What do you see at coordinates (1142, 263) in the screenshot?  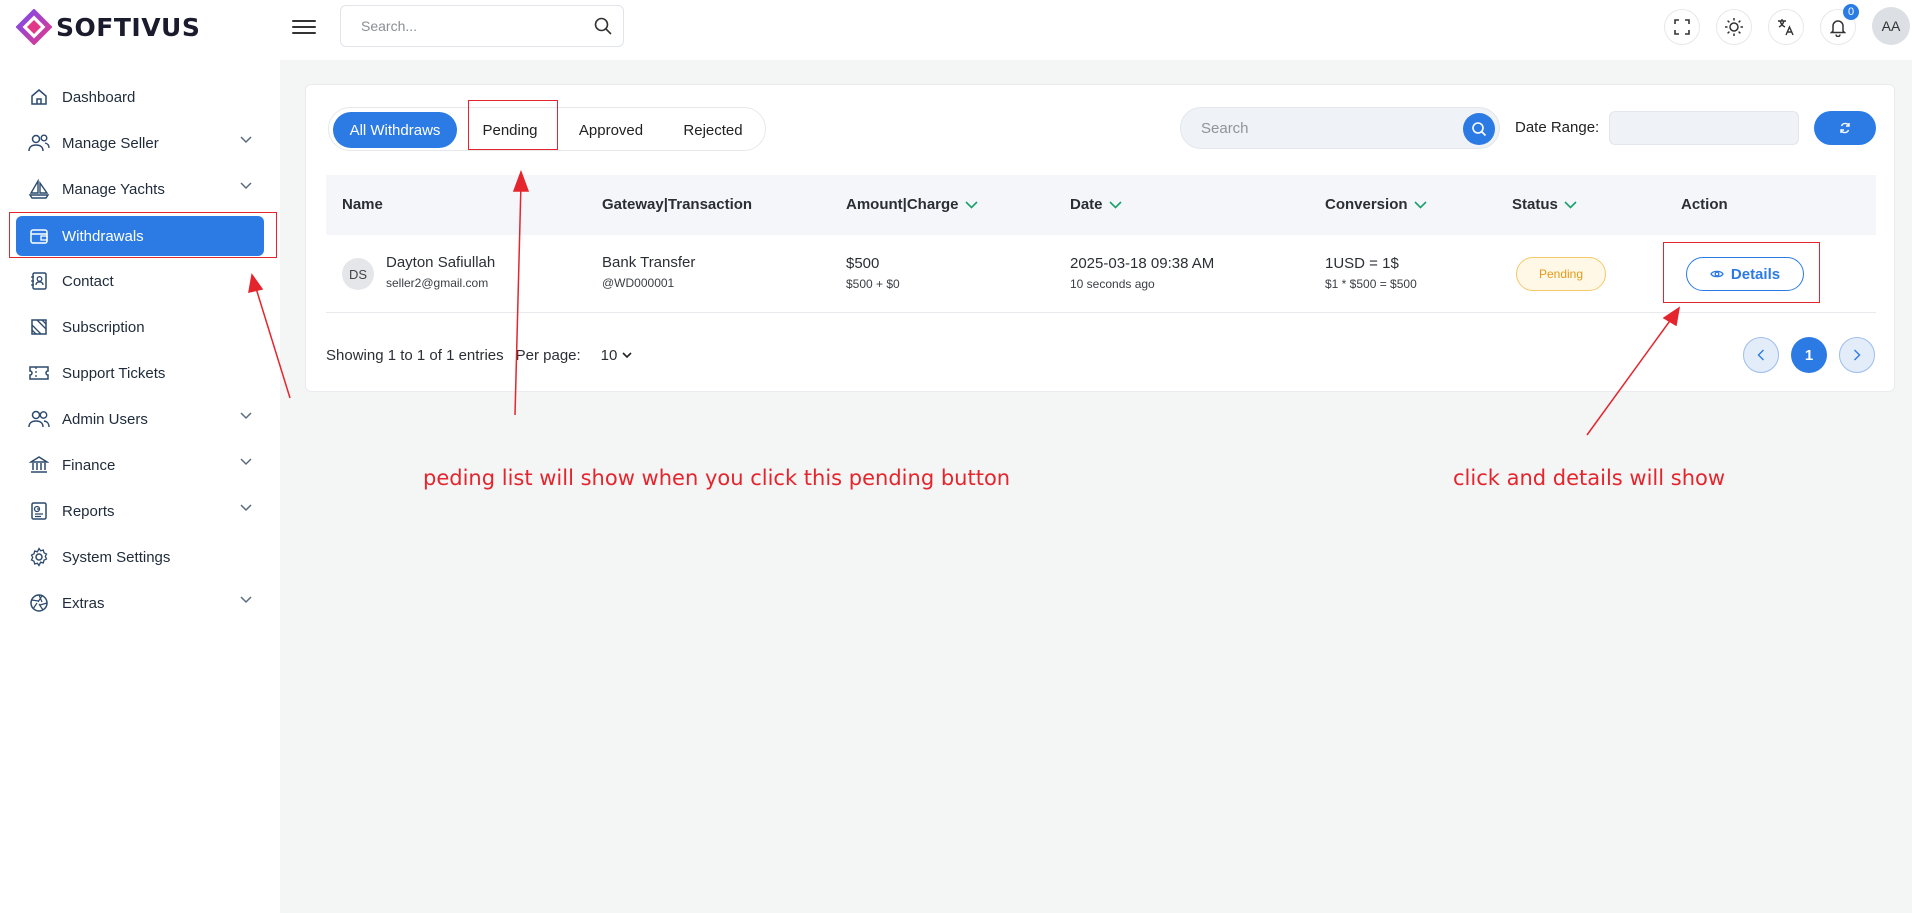 I see `date-value: 2025-03-18 09:38 AM` at bounding box center [1142, 263].